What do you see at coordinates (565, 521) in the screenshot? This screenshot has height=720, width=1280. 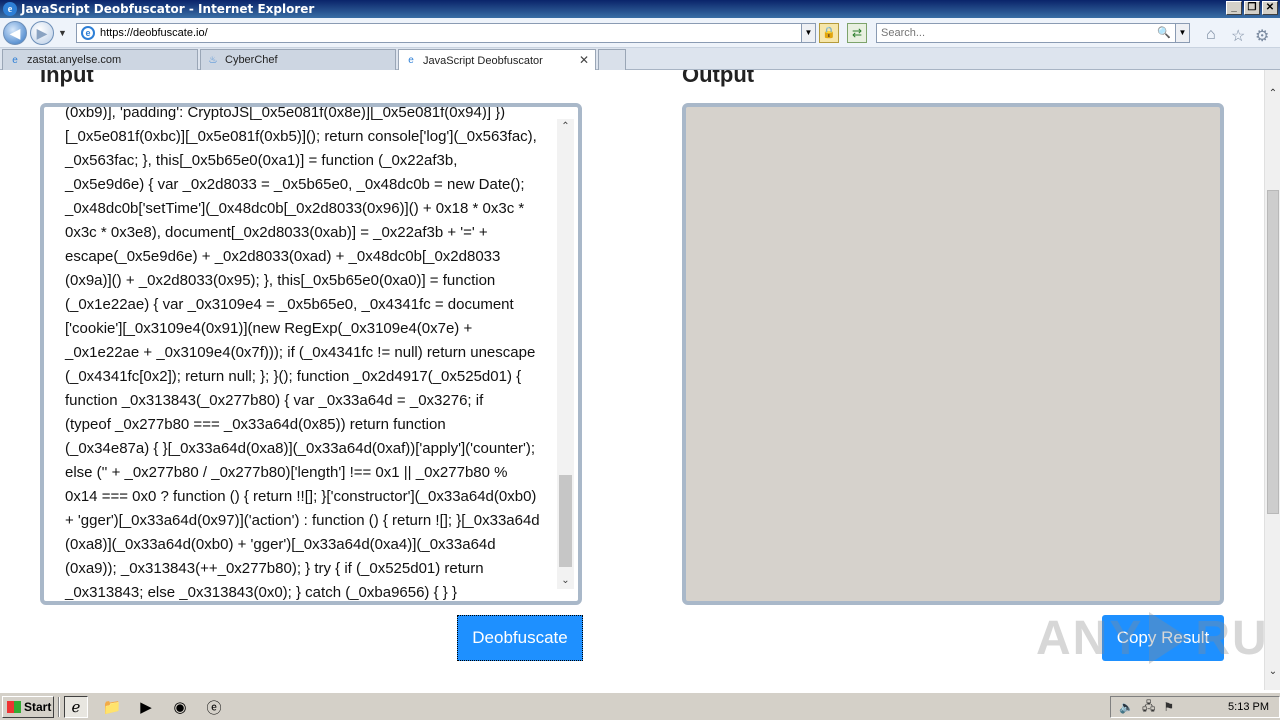 I see `scroll-thumb` at bounding box center [565, 521].